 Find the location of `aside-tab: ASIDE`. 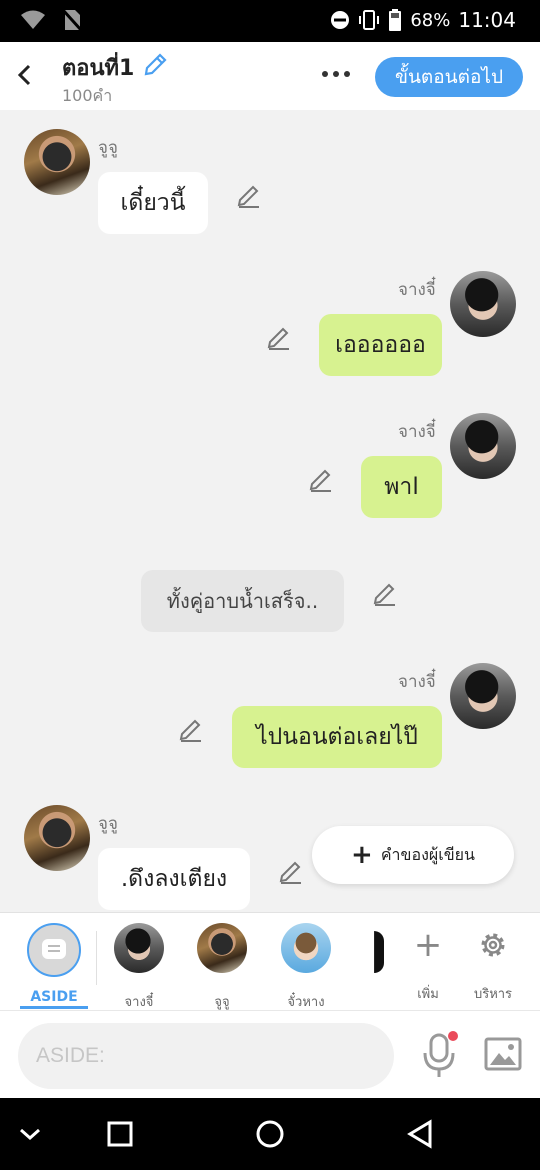

aside-tab: ASIDE is located at coordinates (54, 964).